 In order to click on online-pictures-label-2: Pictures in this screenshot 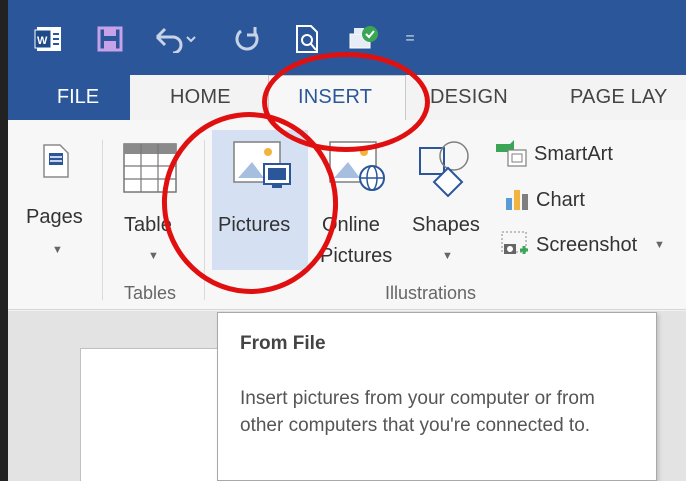, I will do `click(356, 256)`.